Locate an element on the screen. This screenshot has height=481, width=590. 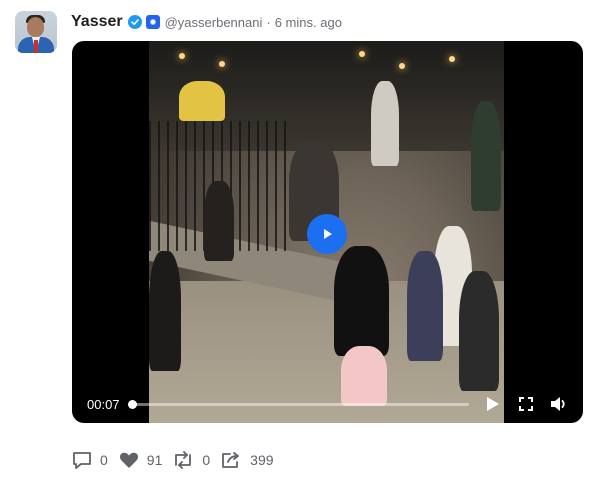
post-actions: 0 91 0 399 is located at coordinates (173, 460).